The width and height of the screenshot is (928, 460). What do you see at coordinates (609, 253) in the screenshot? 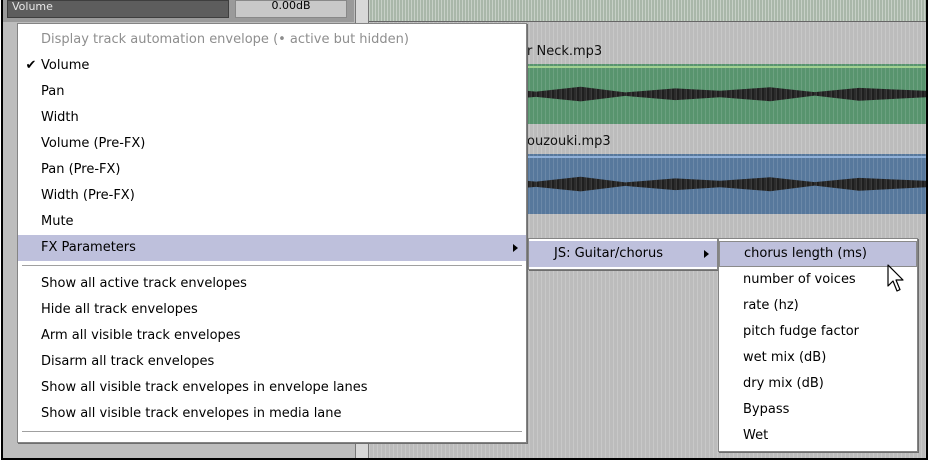
I see `menu-item-label: JS: Guitar/chorus` at bounding box center [609, 253].